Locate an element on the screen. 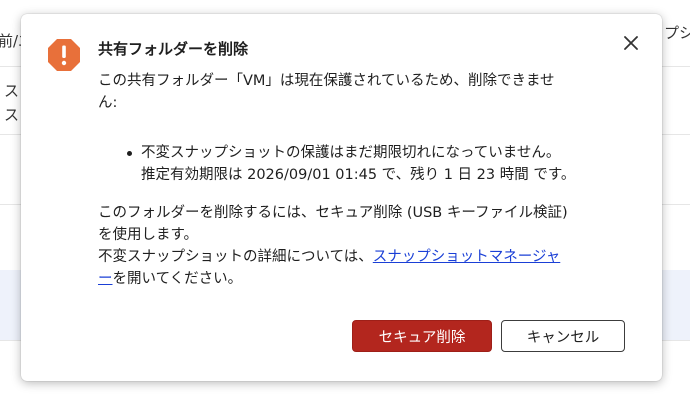  bullet-dot is located at coordinates (129, 153).